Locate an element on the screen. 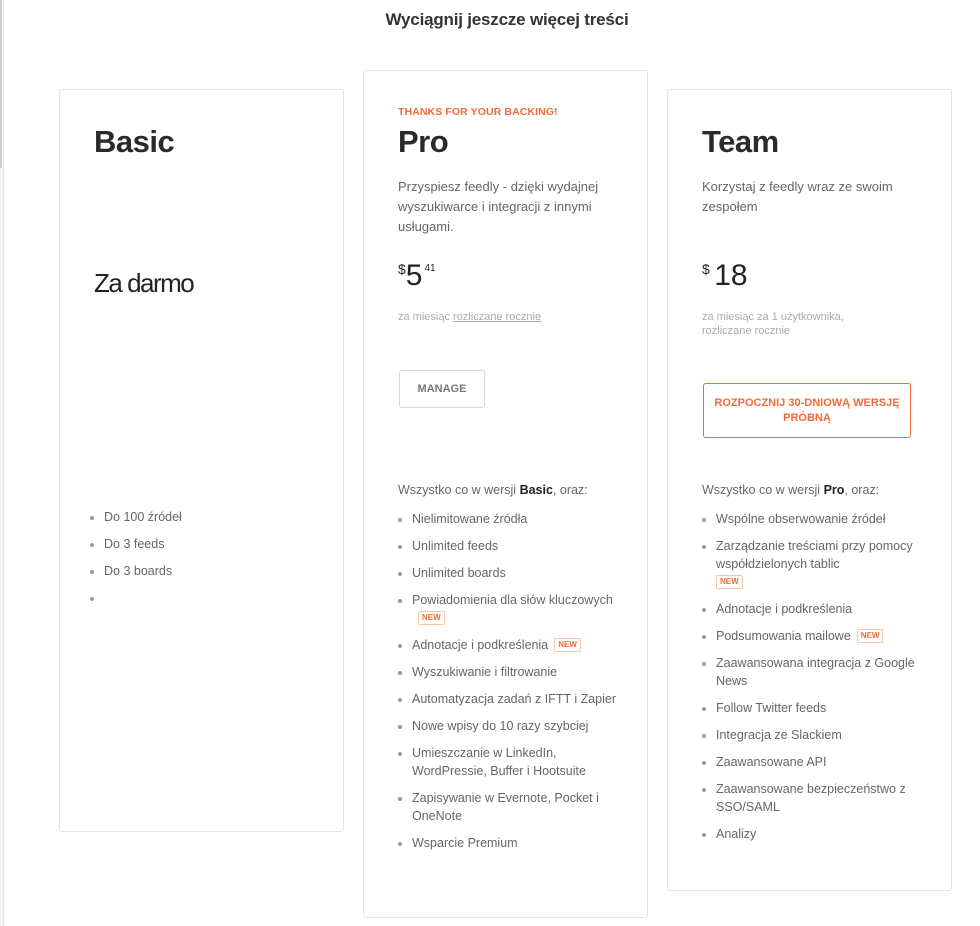 This screenshot has height=926, width=980. feature-text: Unlimited feeds is located at coordinates (455, 546).